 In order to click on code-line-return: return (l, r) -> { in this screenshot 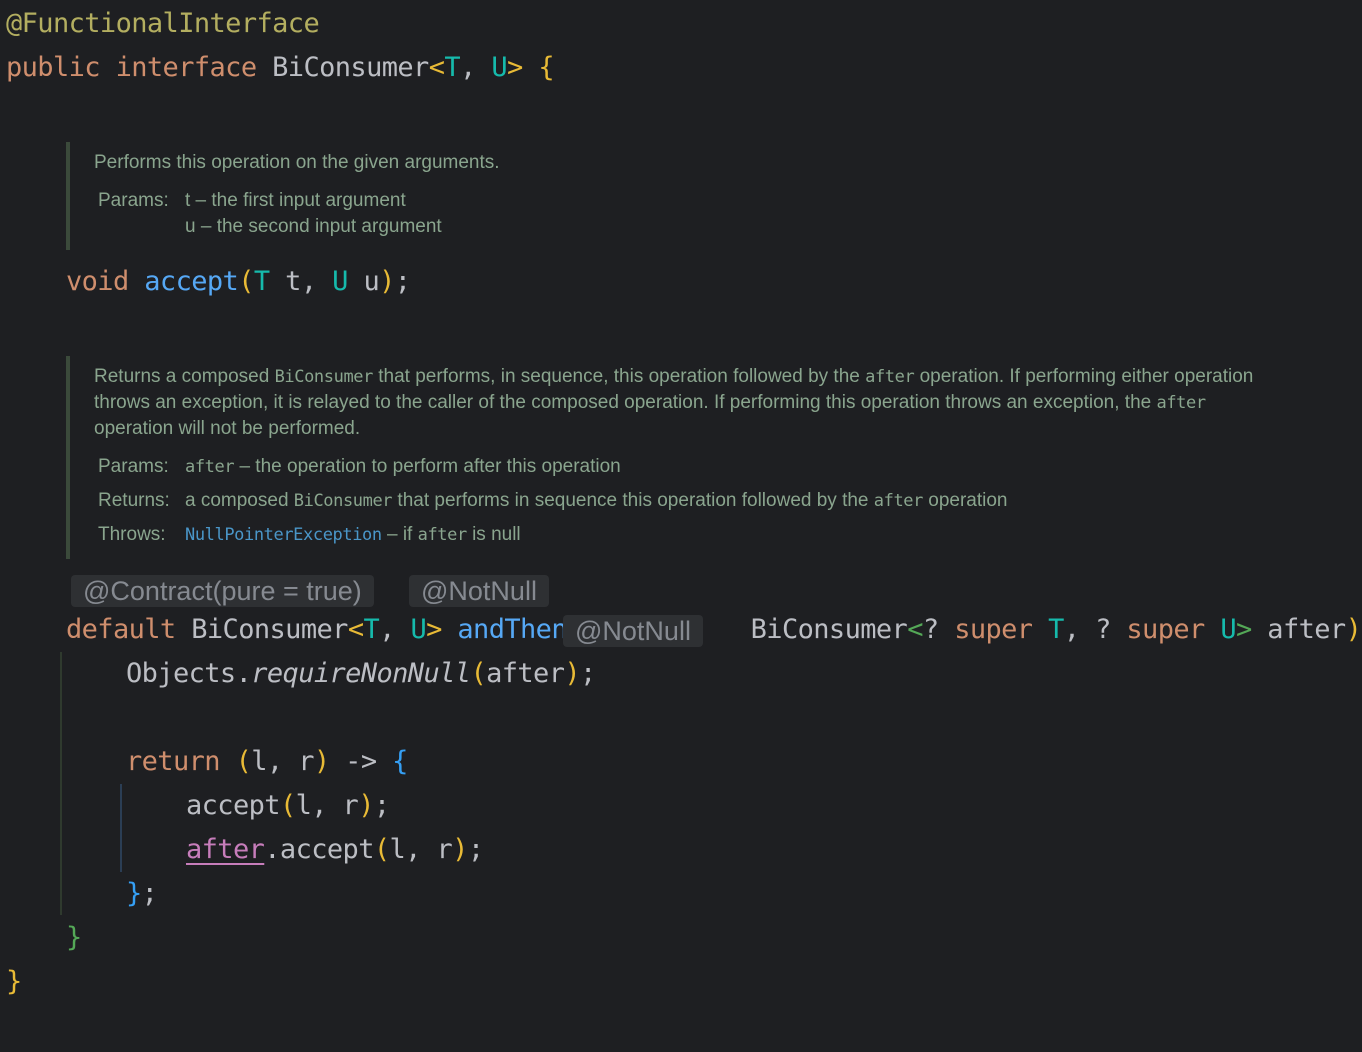, I will do `click(267, 762)`.